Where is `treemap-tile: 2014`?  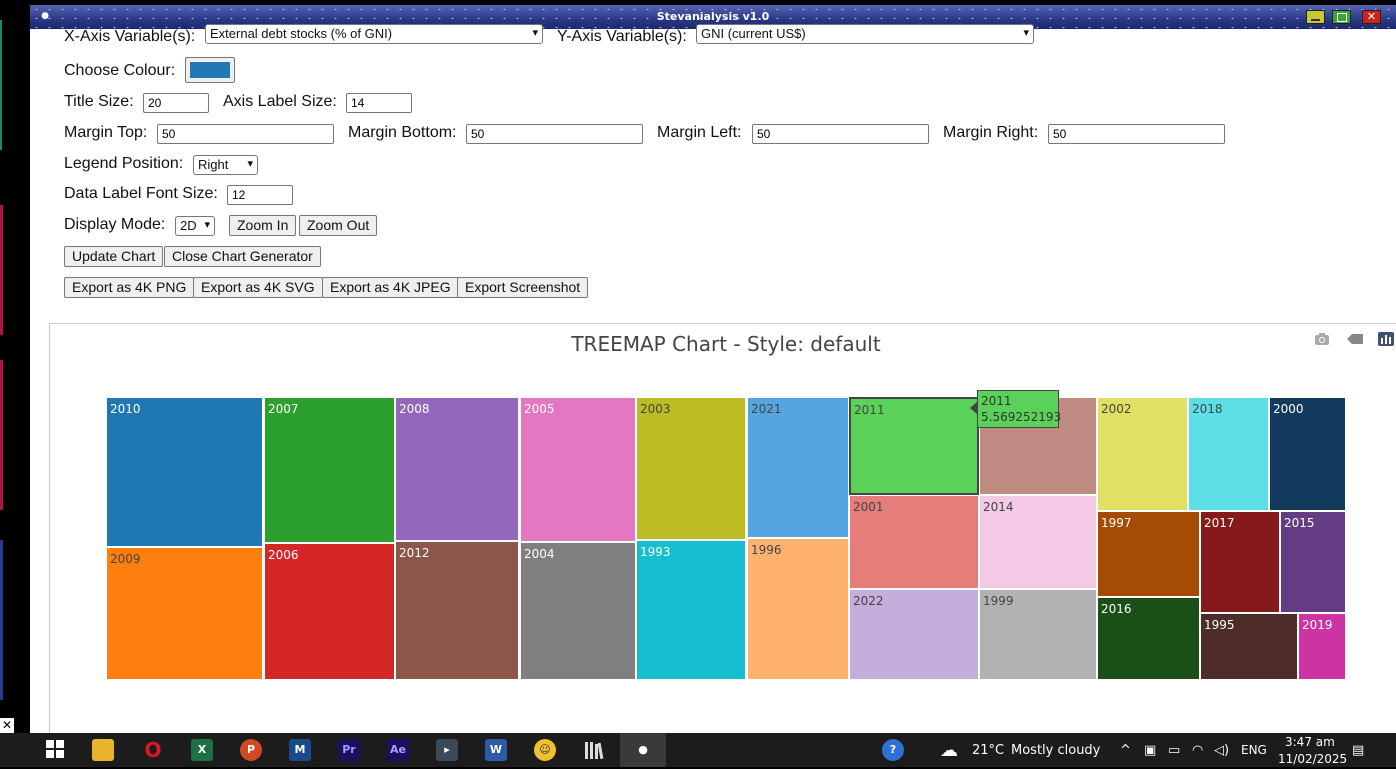
treemap-tile: 2014 is located at coordinates (1038, 542).